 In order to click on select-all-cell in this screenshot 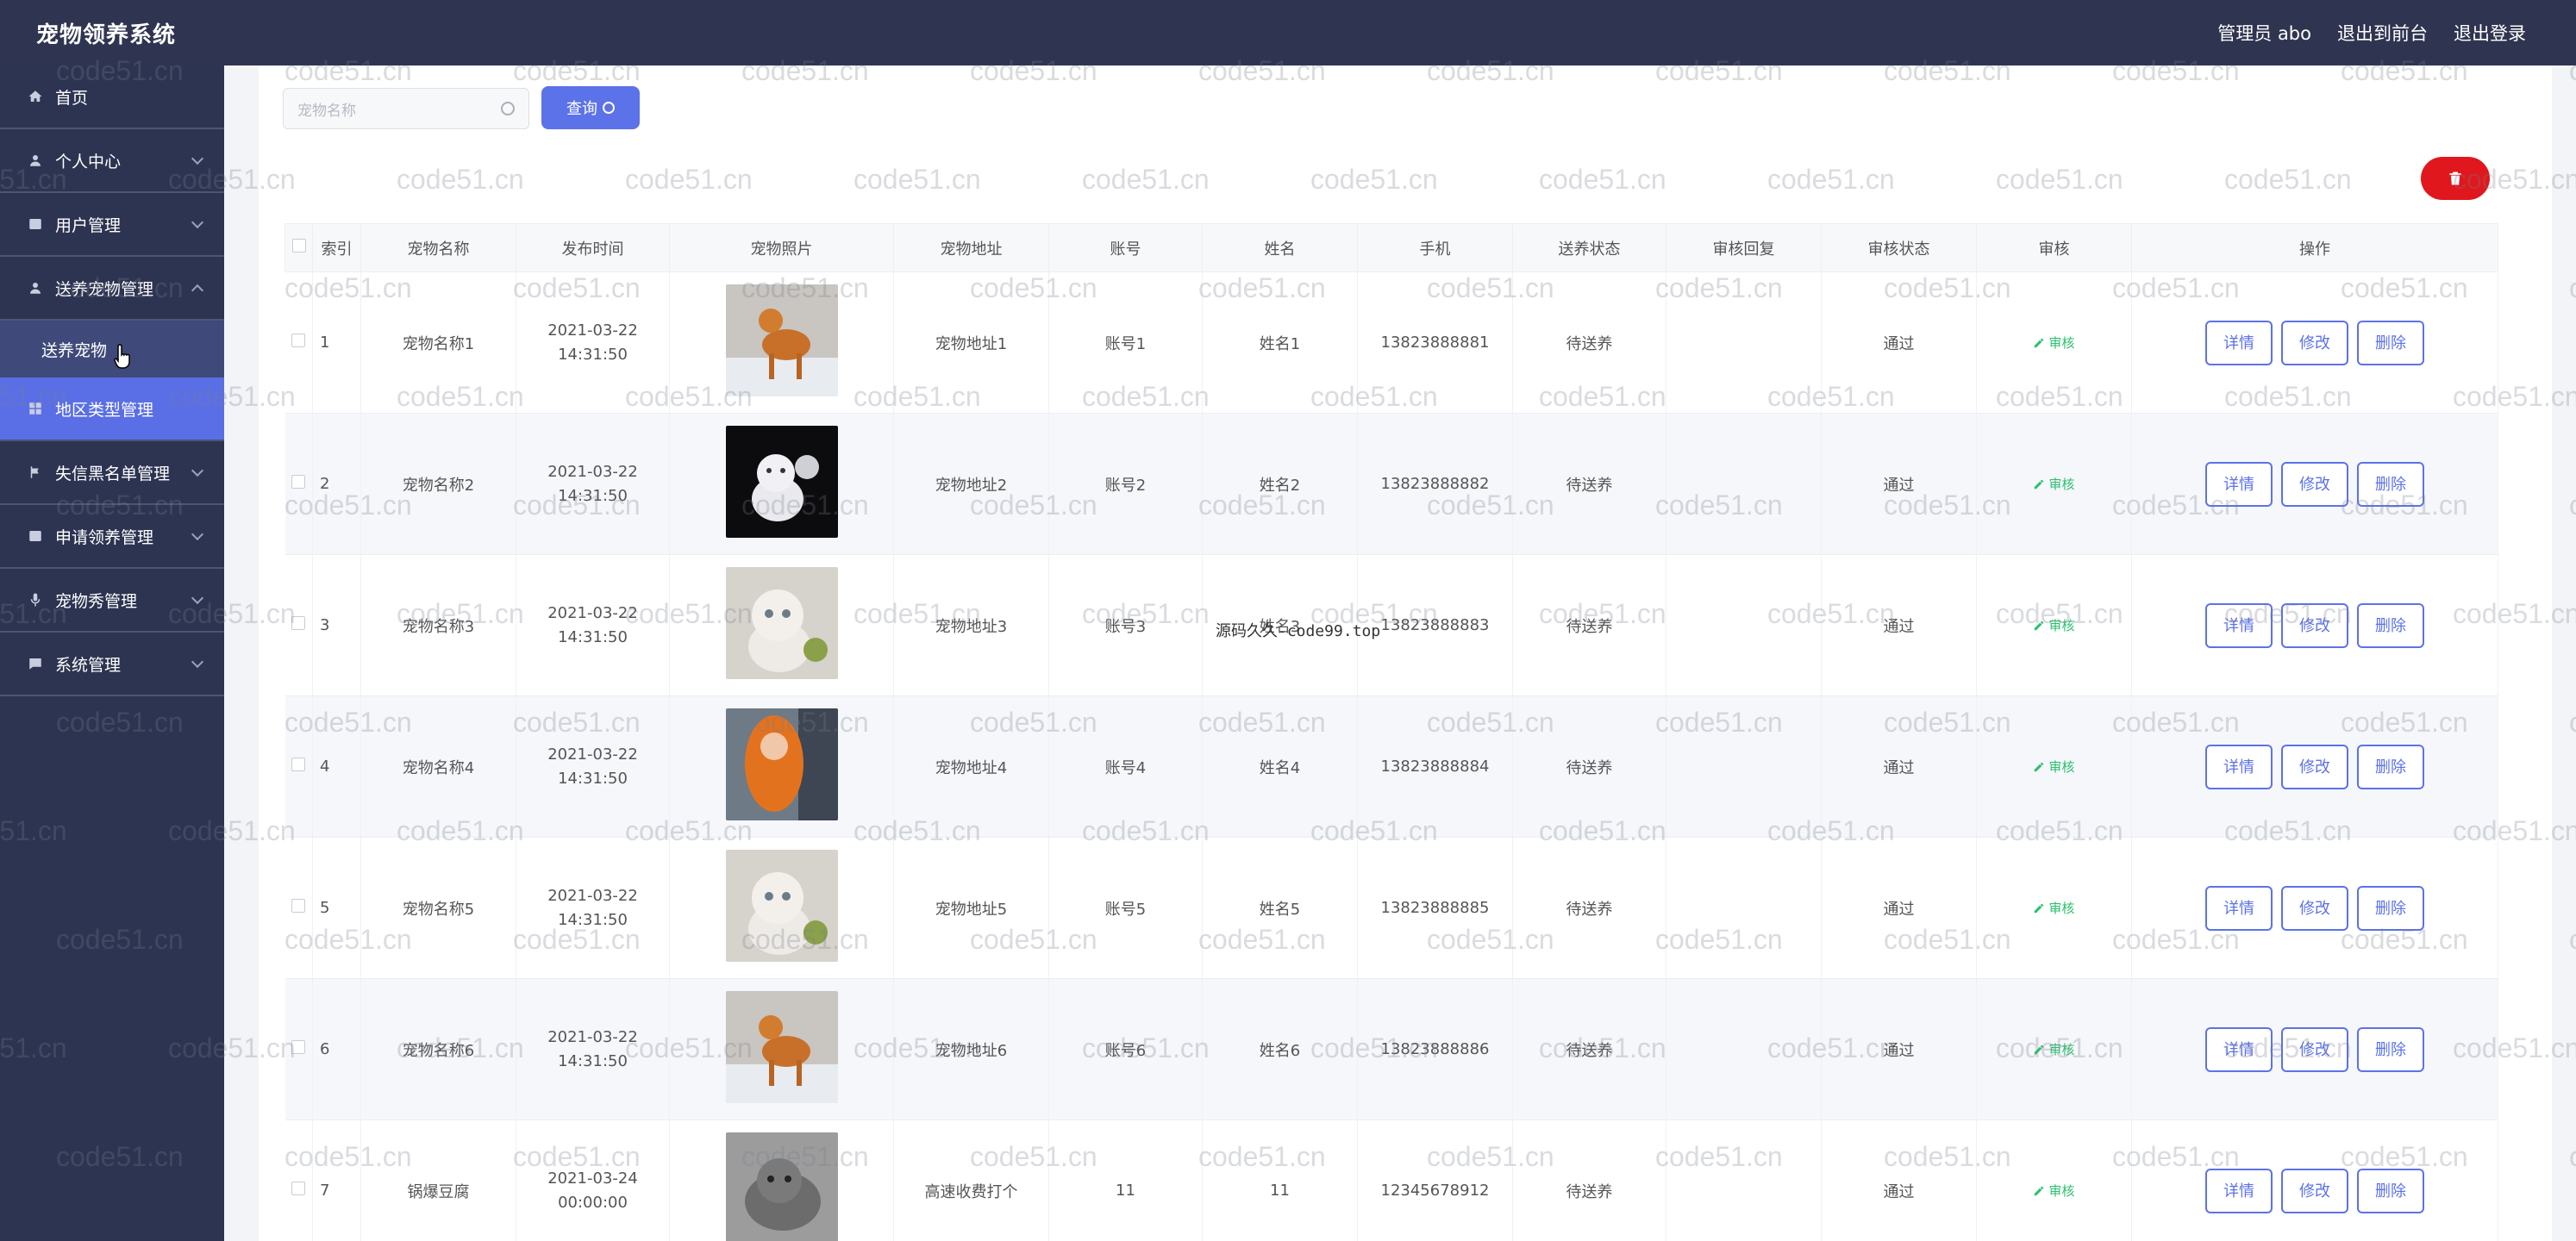, I will do `click(298, 247)`.